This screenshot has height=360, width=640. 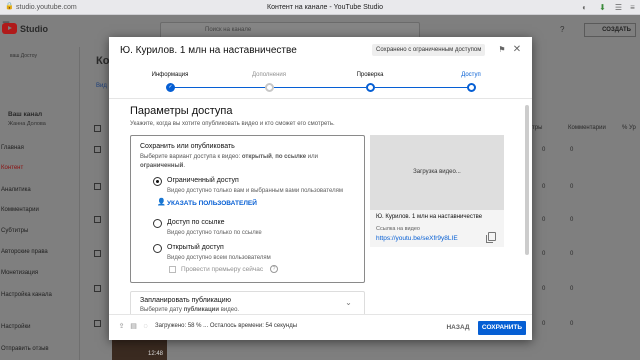 What do you see at coordinates (40, 231) in the screenshot?
I see `sidebar-item-subtitles: Субтитры` at bounding box center [40, 231].